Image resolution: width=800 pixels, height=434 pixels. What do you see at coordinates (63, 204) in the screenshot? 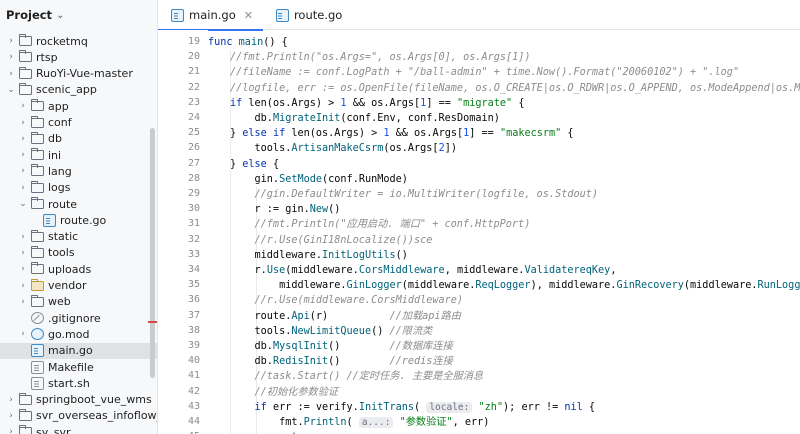
I see `tree-item-label: route` at bounding box center [63, 204].